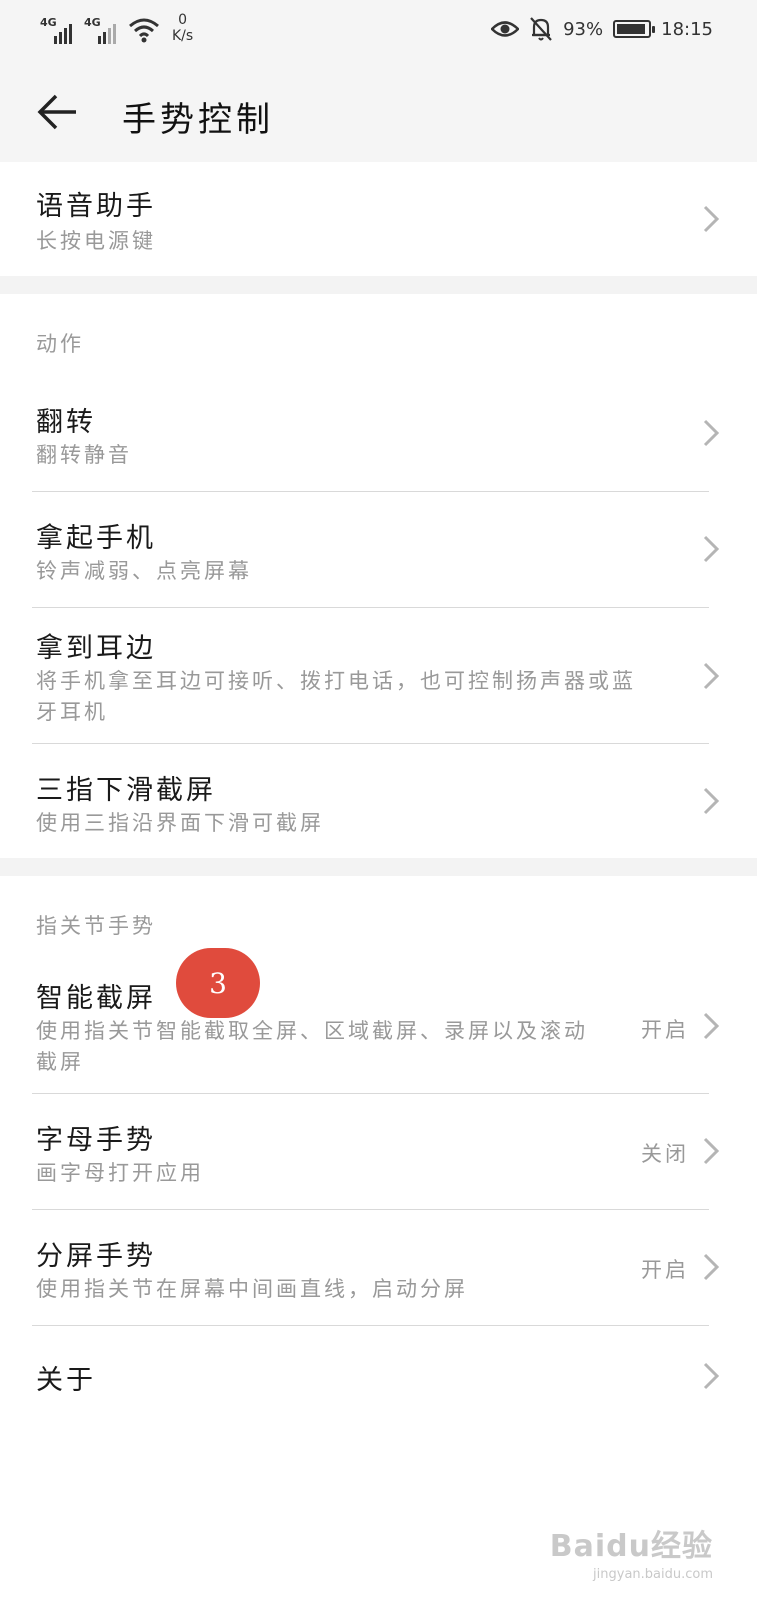 Image resolution: width=757 pixels, height=1600 pixels. What do you see at coordinates (665, 1154) in the screenshot?
I see `row-state: 关闭` at bounding box center [665, 1154].